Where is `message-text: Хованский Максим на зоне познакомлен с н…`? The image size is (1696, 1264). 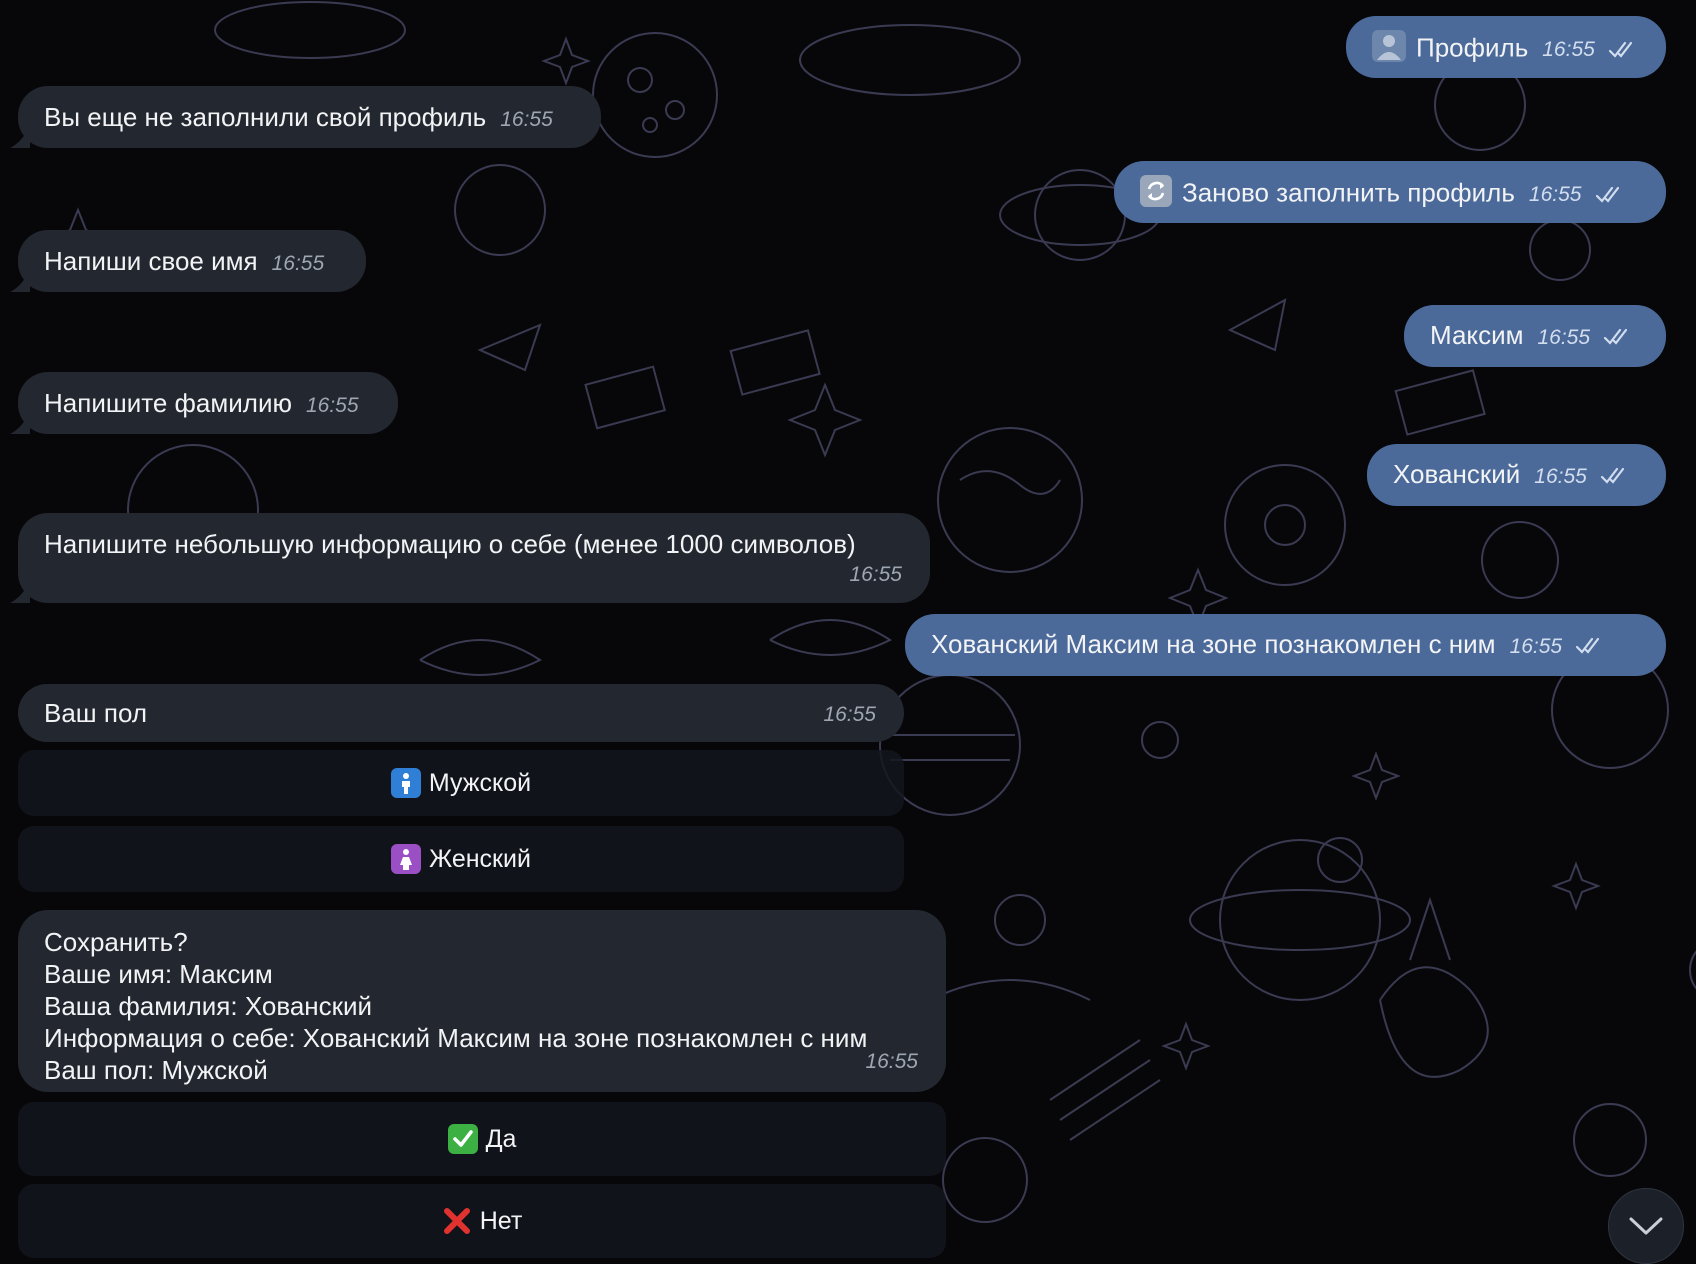 message-text: Хованский Максим на зоне познакомлен с н… is located at coordinates (1213, 644).